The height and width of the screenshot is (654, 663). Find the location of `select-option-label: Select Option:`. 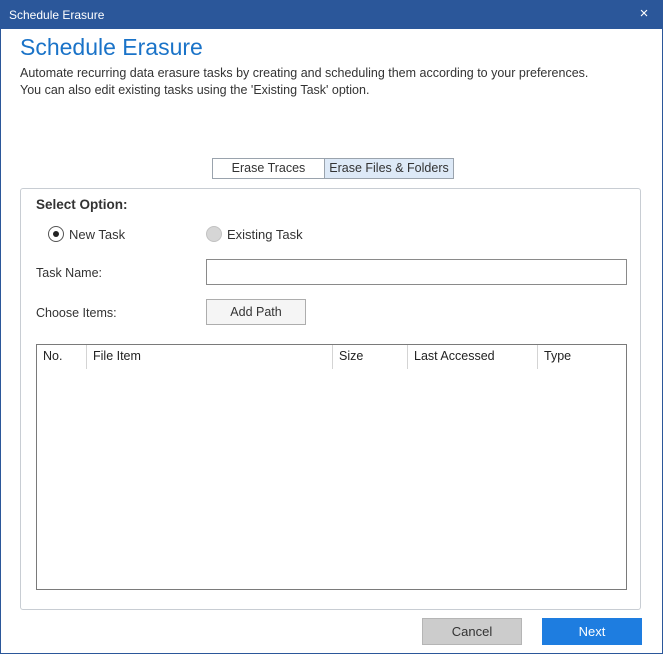

select-option-label: Select Option: is located at coordinates (82, 204).